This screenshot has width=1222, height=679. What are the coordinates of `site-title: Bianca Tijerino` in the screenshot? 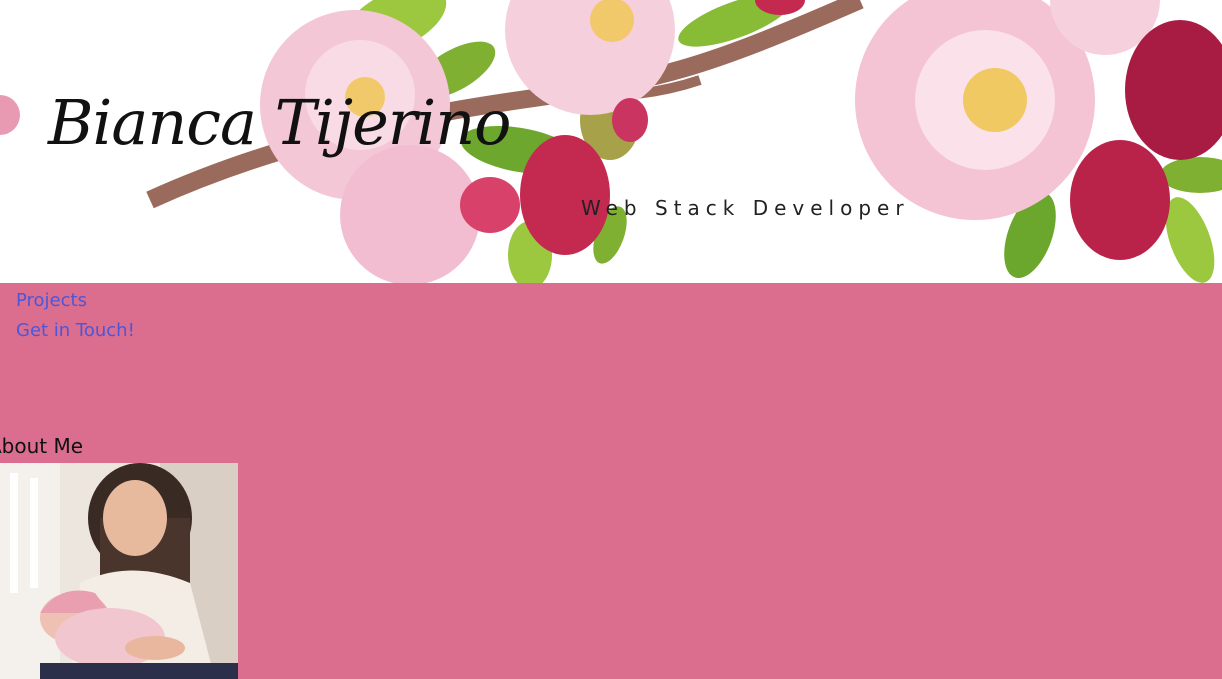 It's located at (280, 122).